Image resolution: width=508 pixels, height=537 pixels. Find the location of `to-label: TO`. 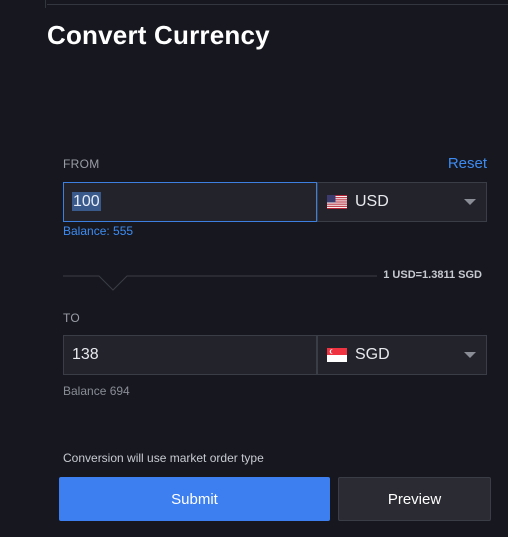

to-label: TO is located at coordinates (72, 318).